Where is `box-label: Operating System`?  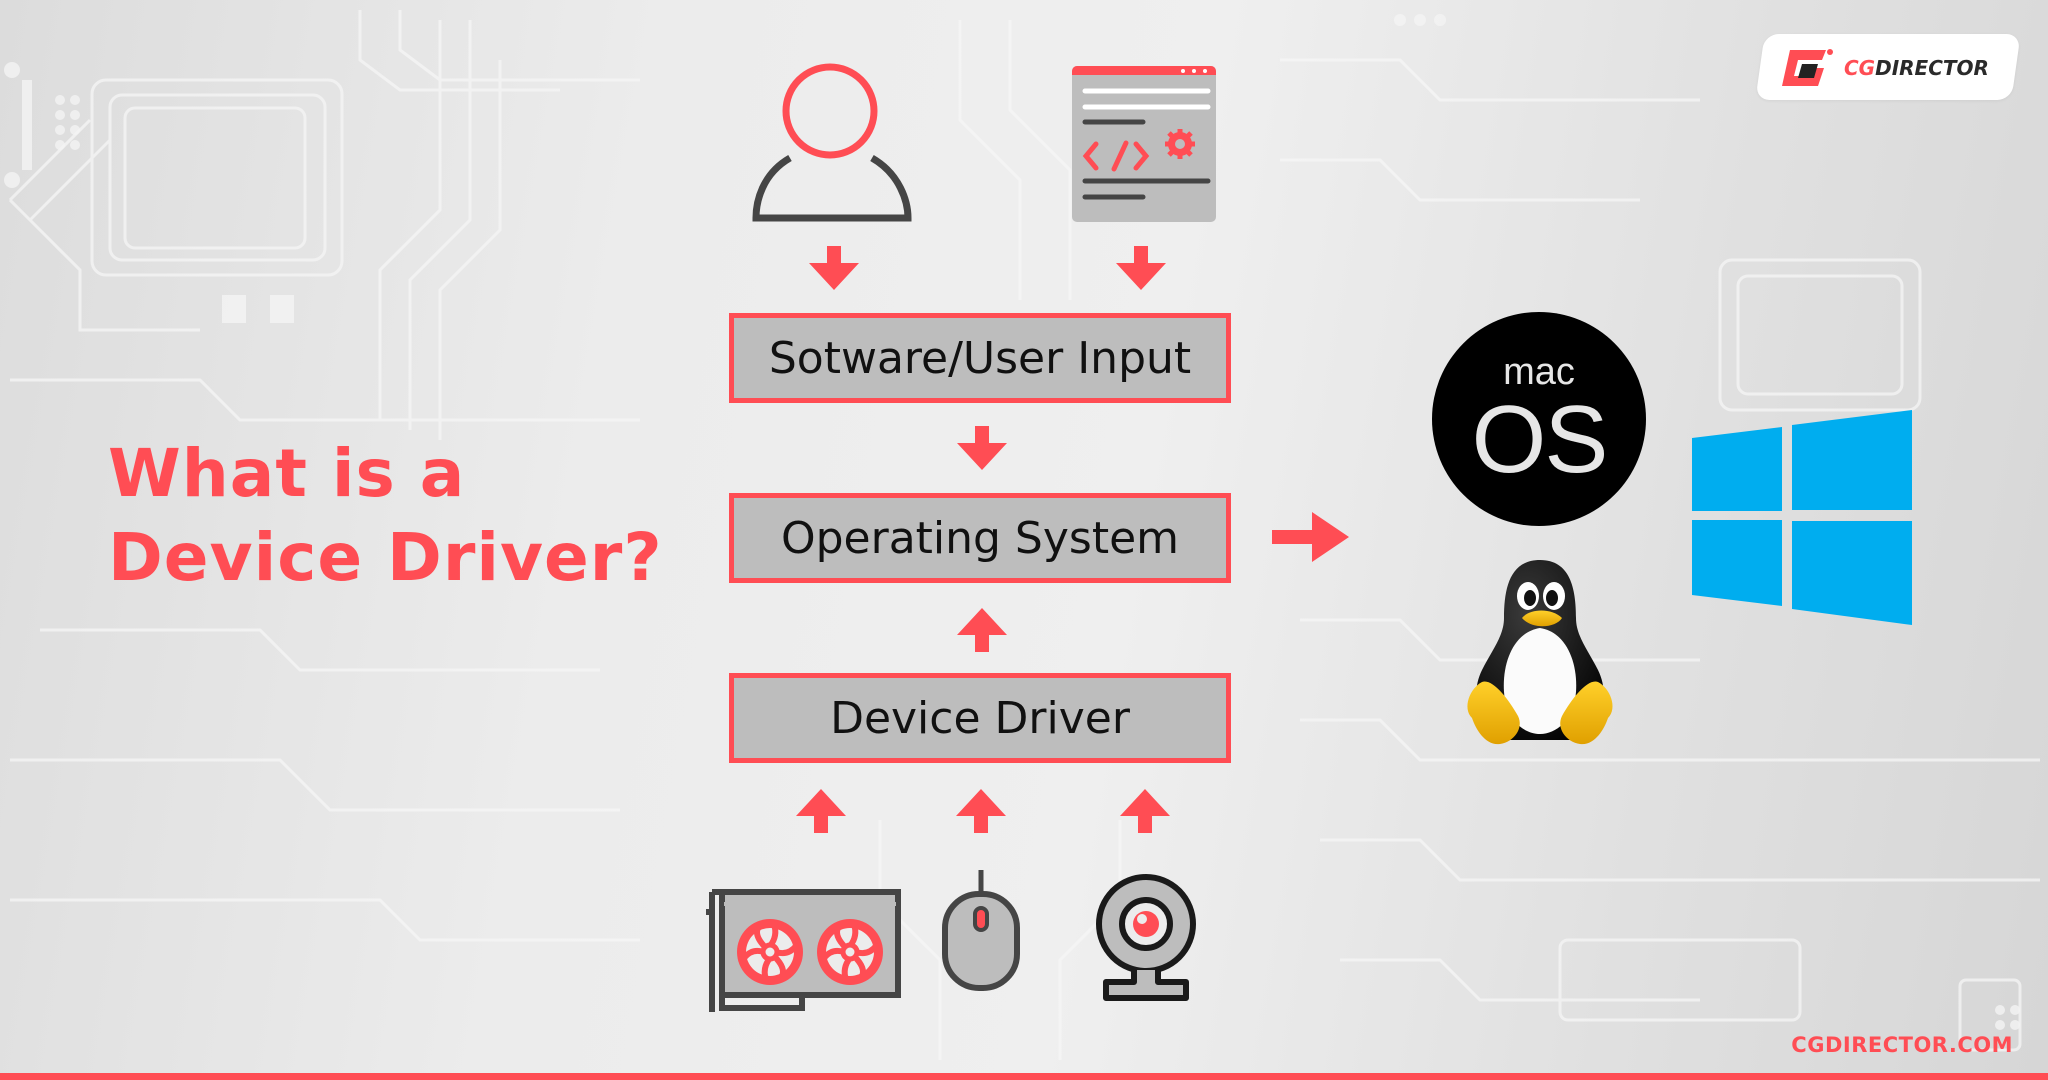
box-label: Operating System is located at coordinates (980, 538).